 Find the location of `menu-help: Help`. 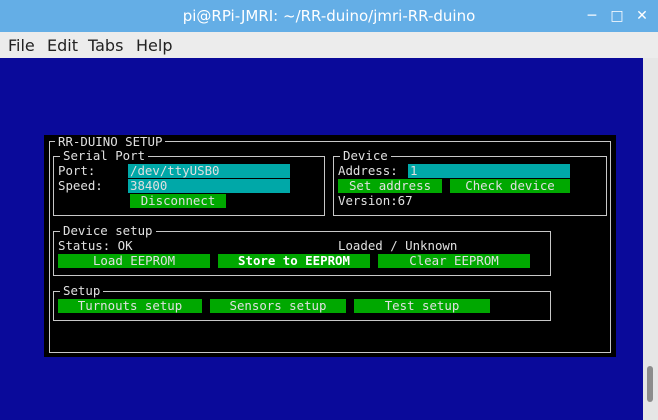

menu-help: Help is located at coordinates (154, 45).